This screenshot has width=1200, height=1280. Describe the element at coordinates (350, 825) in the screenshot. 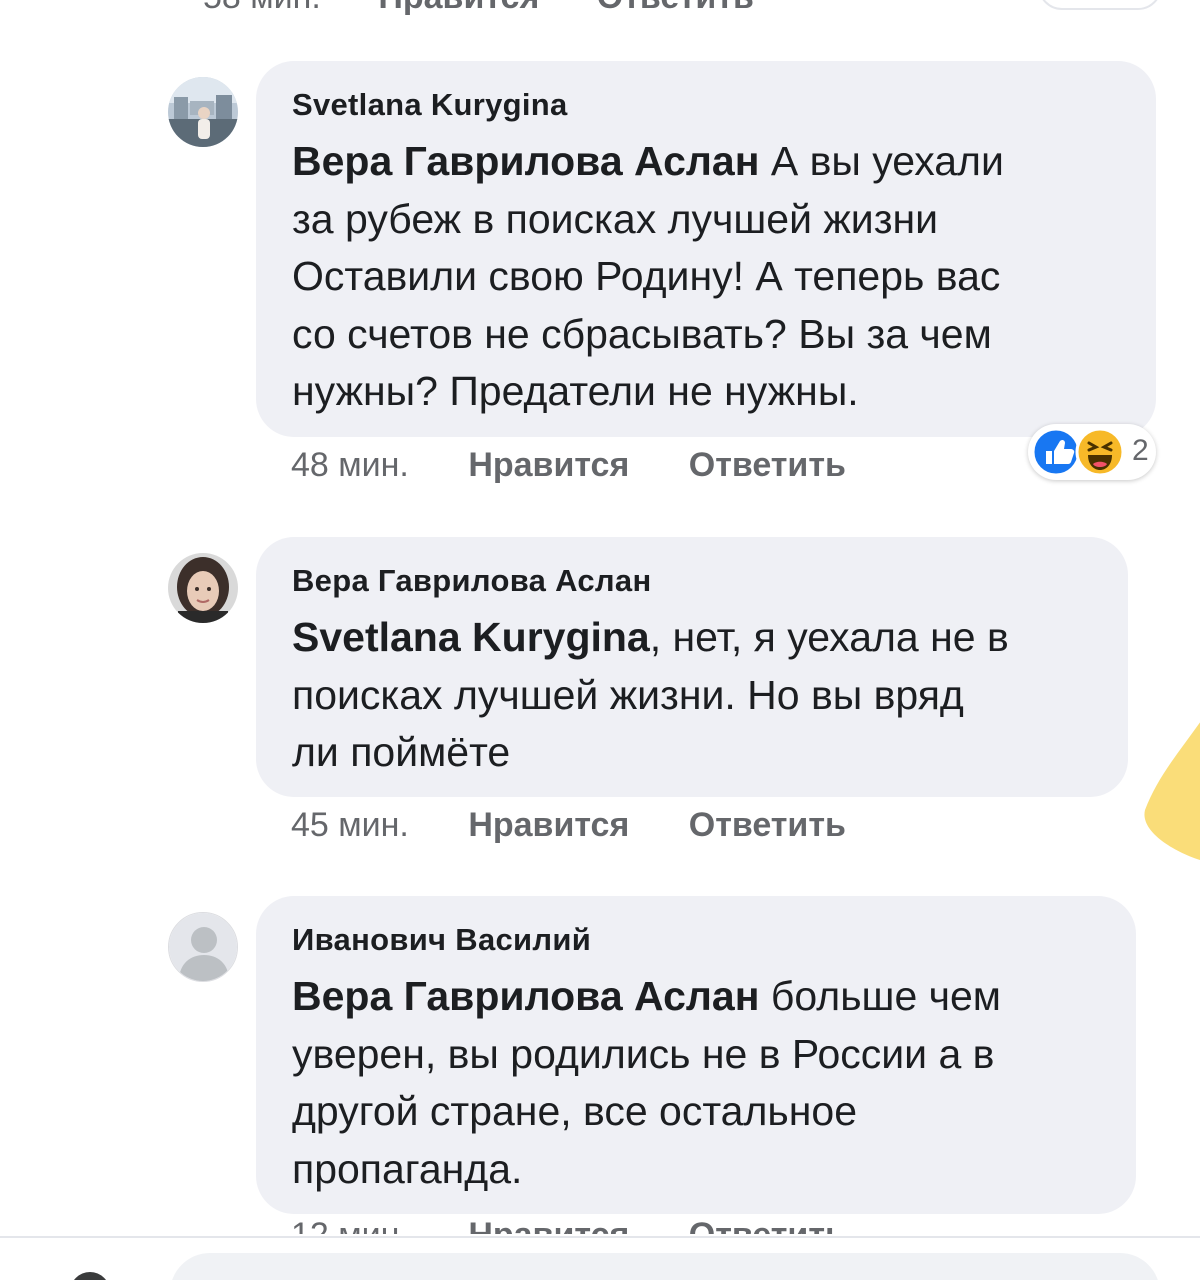

I see `comment-time: 45 мин.` at that location.